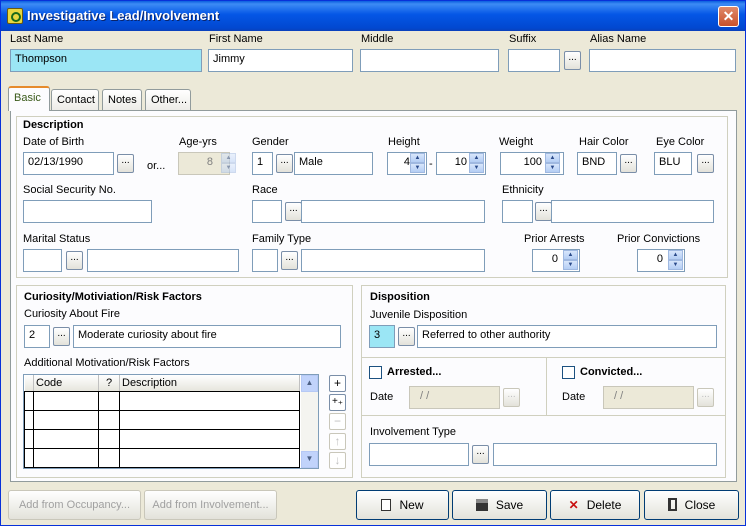  What do you see at coordinates (499, 505) in the screenshot?
I see `save-button: Save` at bounding box center [499, 505].